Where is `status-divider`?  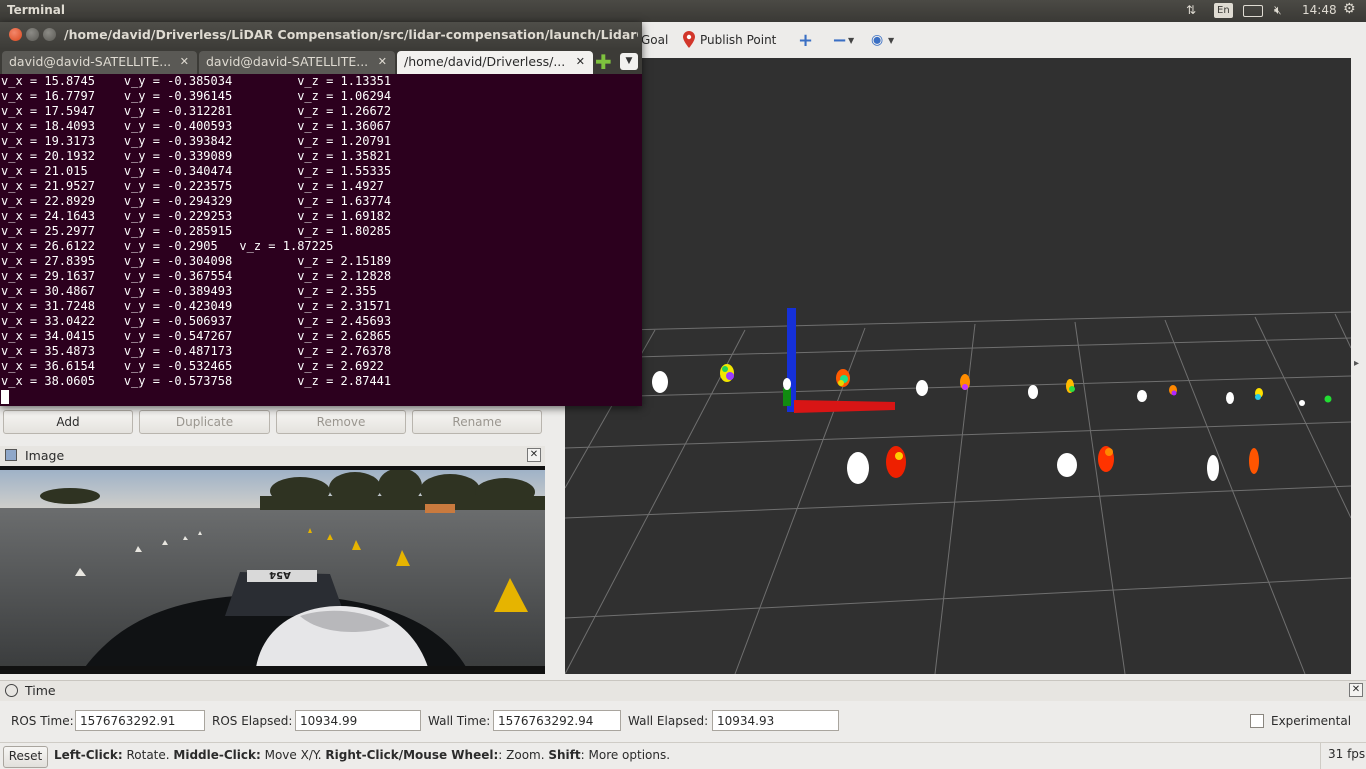
status-divider is located at coordinates (1320, 756).